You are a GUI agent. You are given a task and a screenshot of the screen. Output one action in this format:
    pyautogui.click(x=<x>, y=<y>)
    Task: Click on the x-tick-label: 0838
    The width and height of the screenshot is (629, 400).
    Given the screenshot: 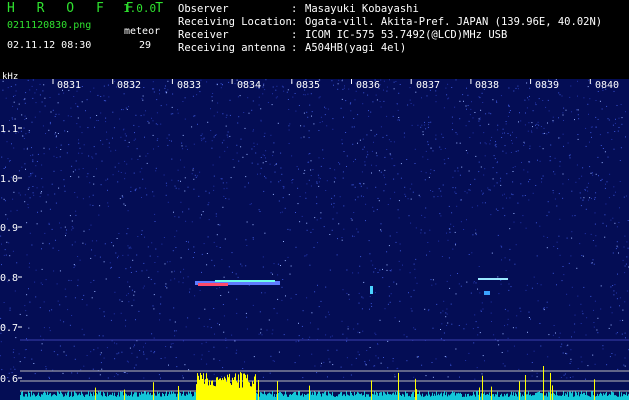 What is the action you would take?
    pyautogui.click(x=487, y=85)
    